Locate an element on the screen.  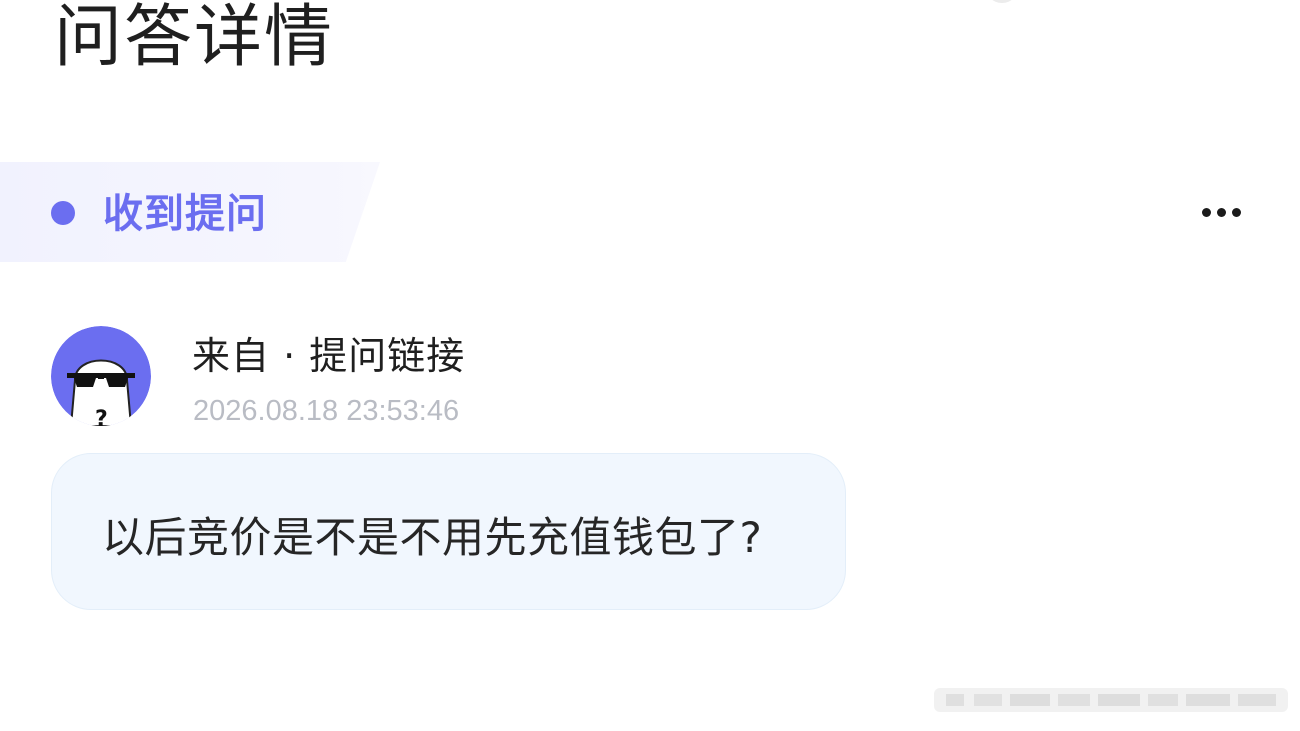
section-label: 收到提问 is located at coordinates (185, 214).